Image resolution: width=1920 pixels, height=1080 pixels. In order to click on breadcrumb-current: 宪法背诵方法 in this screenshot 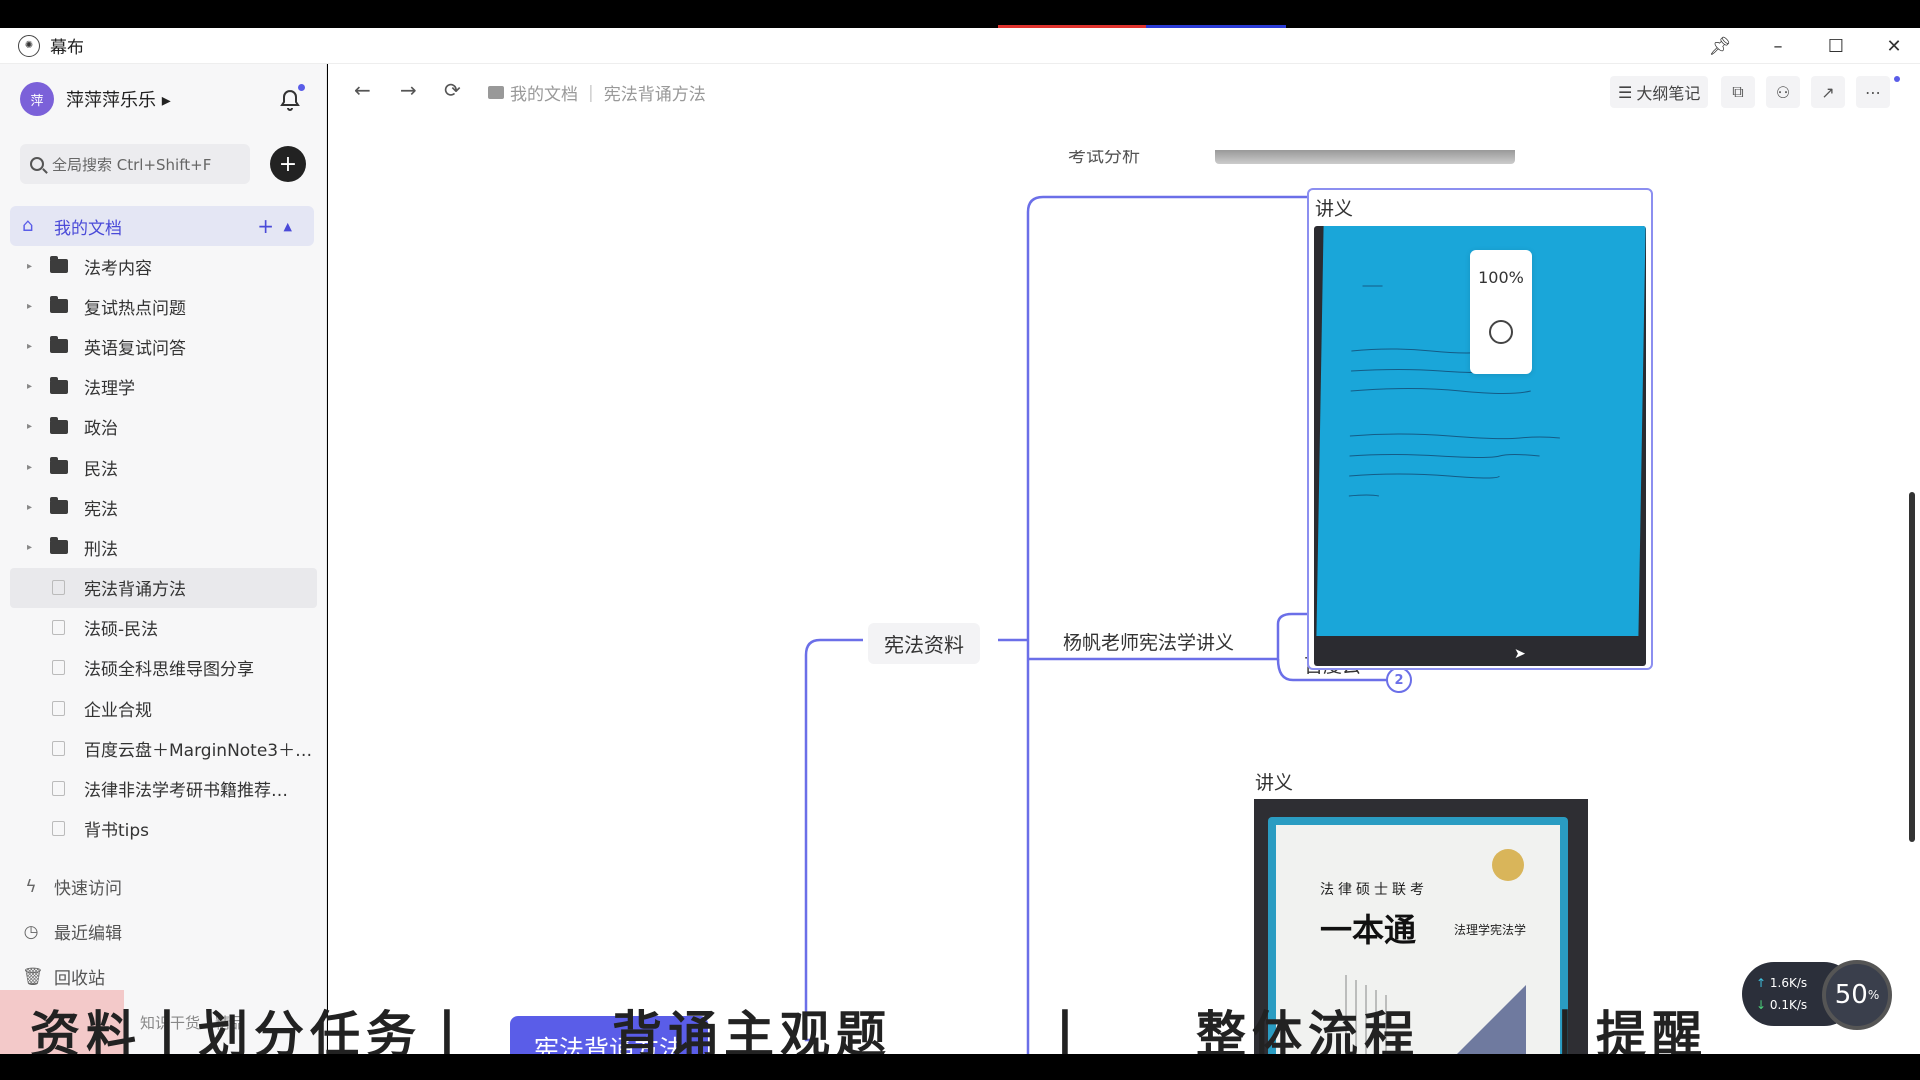, I will do `click(654, 95)`.